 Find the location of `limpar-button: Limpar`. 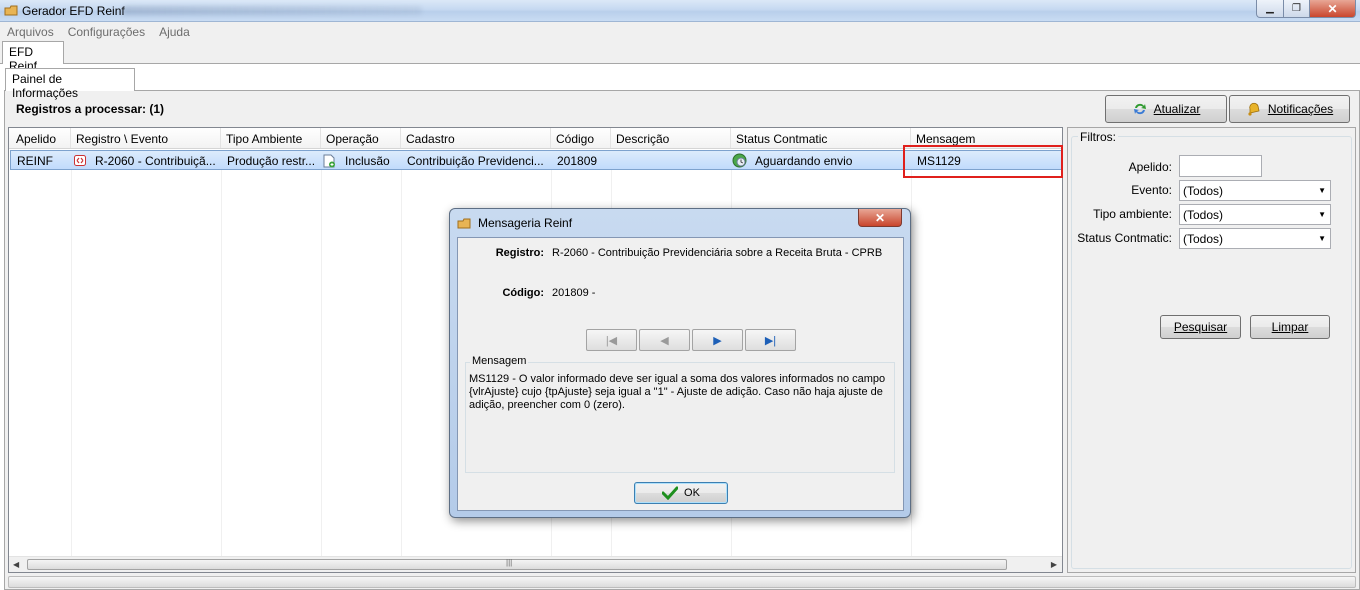

limpar-button: Limpar is located at coordinates (1290, 327).